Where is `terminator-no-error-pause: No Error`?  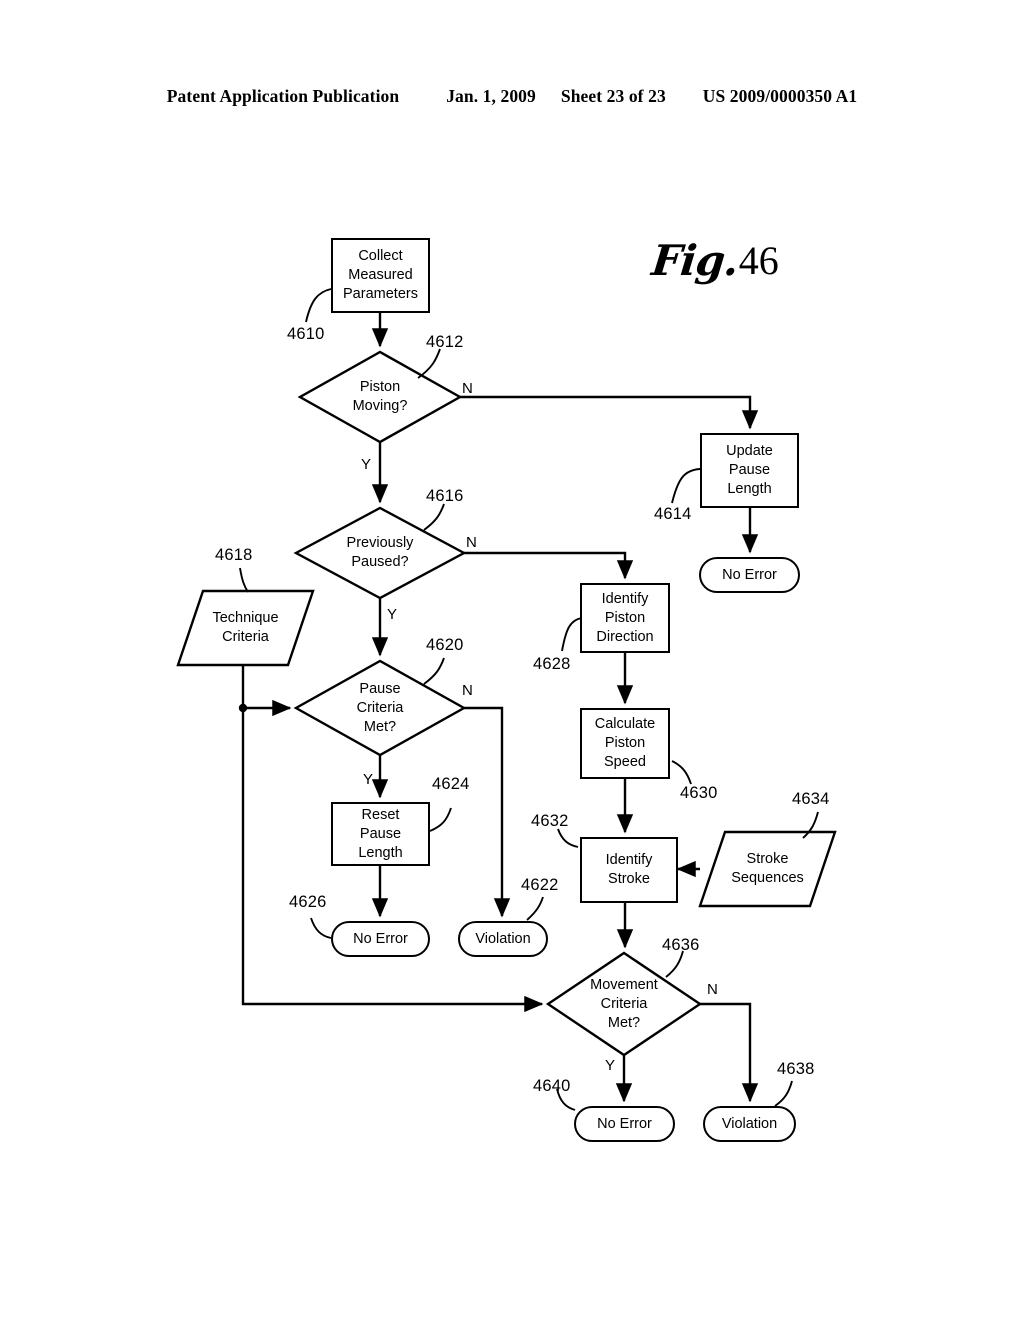
terminator-no-error-pause: No Error is located at coordinates (380, 939).